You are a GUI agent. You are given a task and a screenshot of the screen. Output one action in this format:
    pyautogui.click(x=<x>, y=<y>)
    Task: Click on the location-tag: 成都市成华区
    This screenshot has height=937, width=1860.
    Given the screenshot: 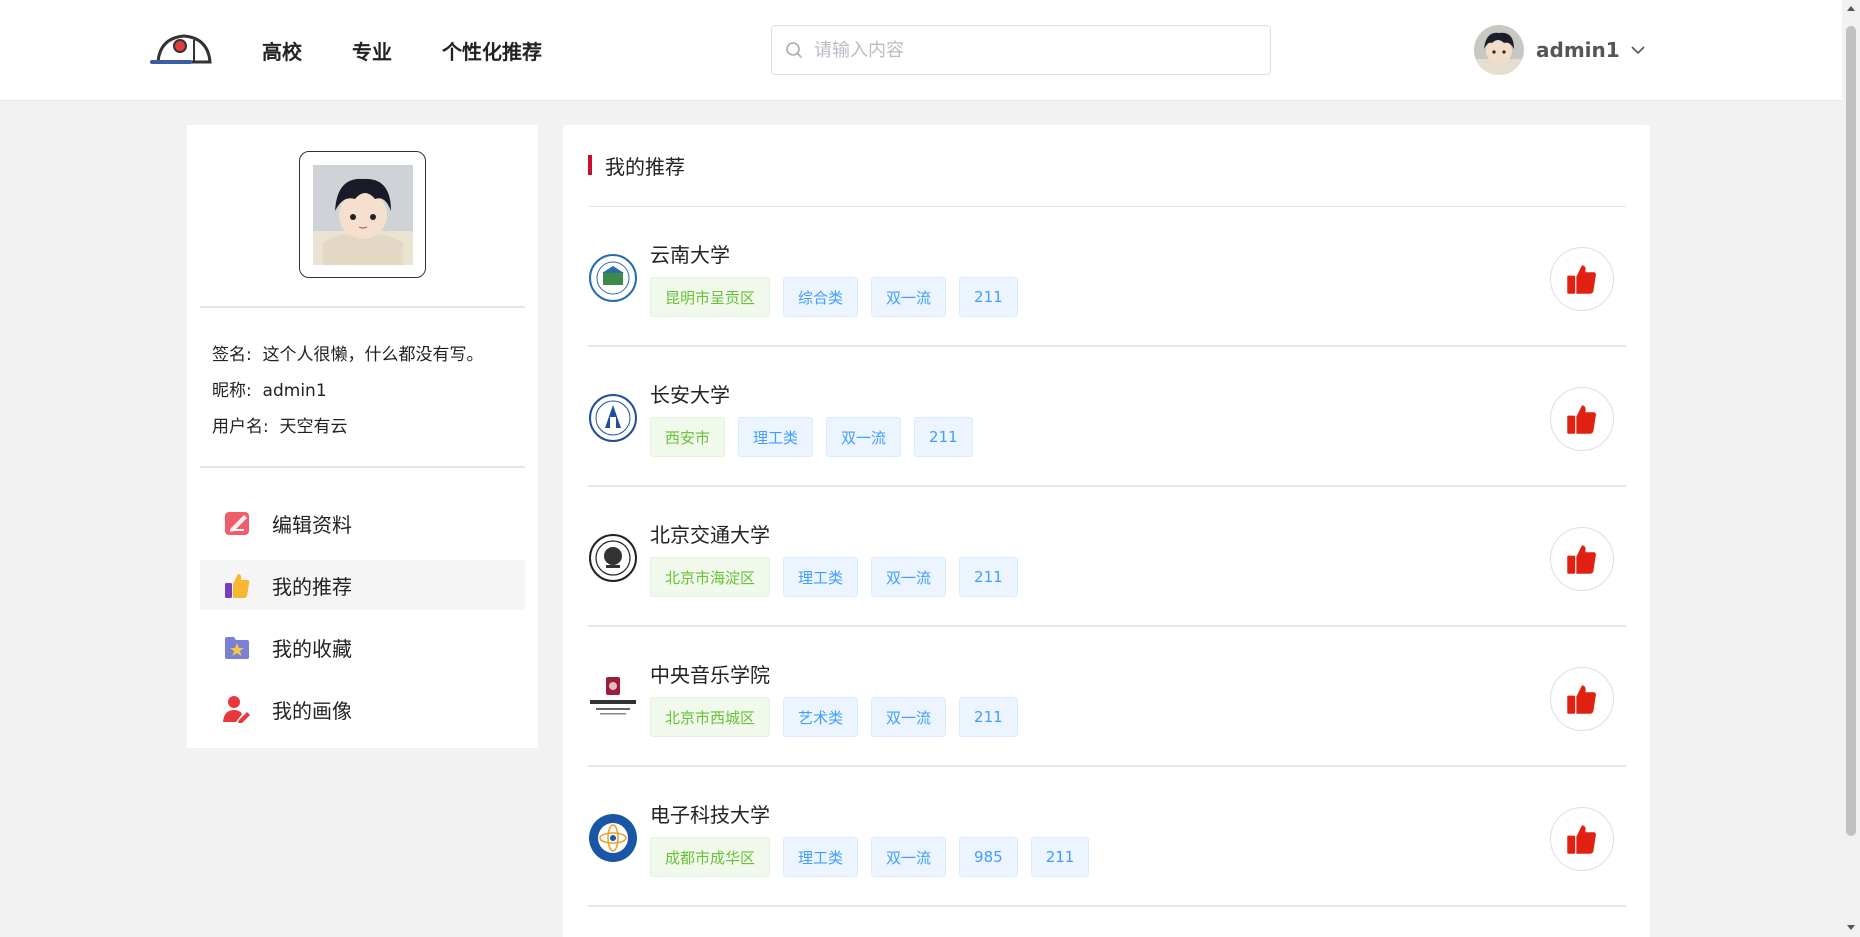 What is the action you would take?
    pyautogui.click(x=710, y=857)
    